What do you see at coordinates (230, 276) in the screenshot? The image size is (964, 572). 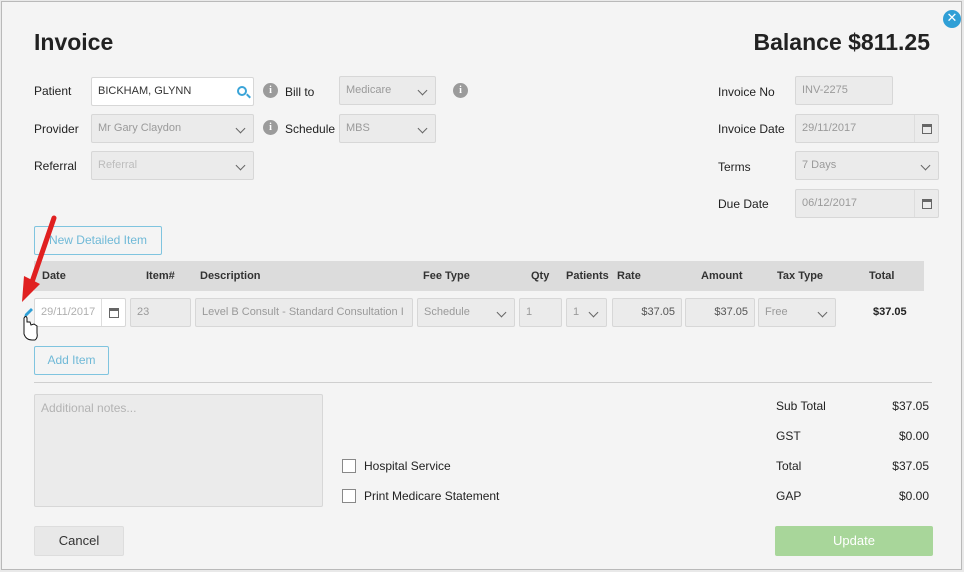 I see `col-header-description: Description` at bounding box center [230, 276].